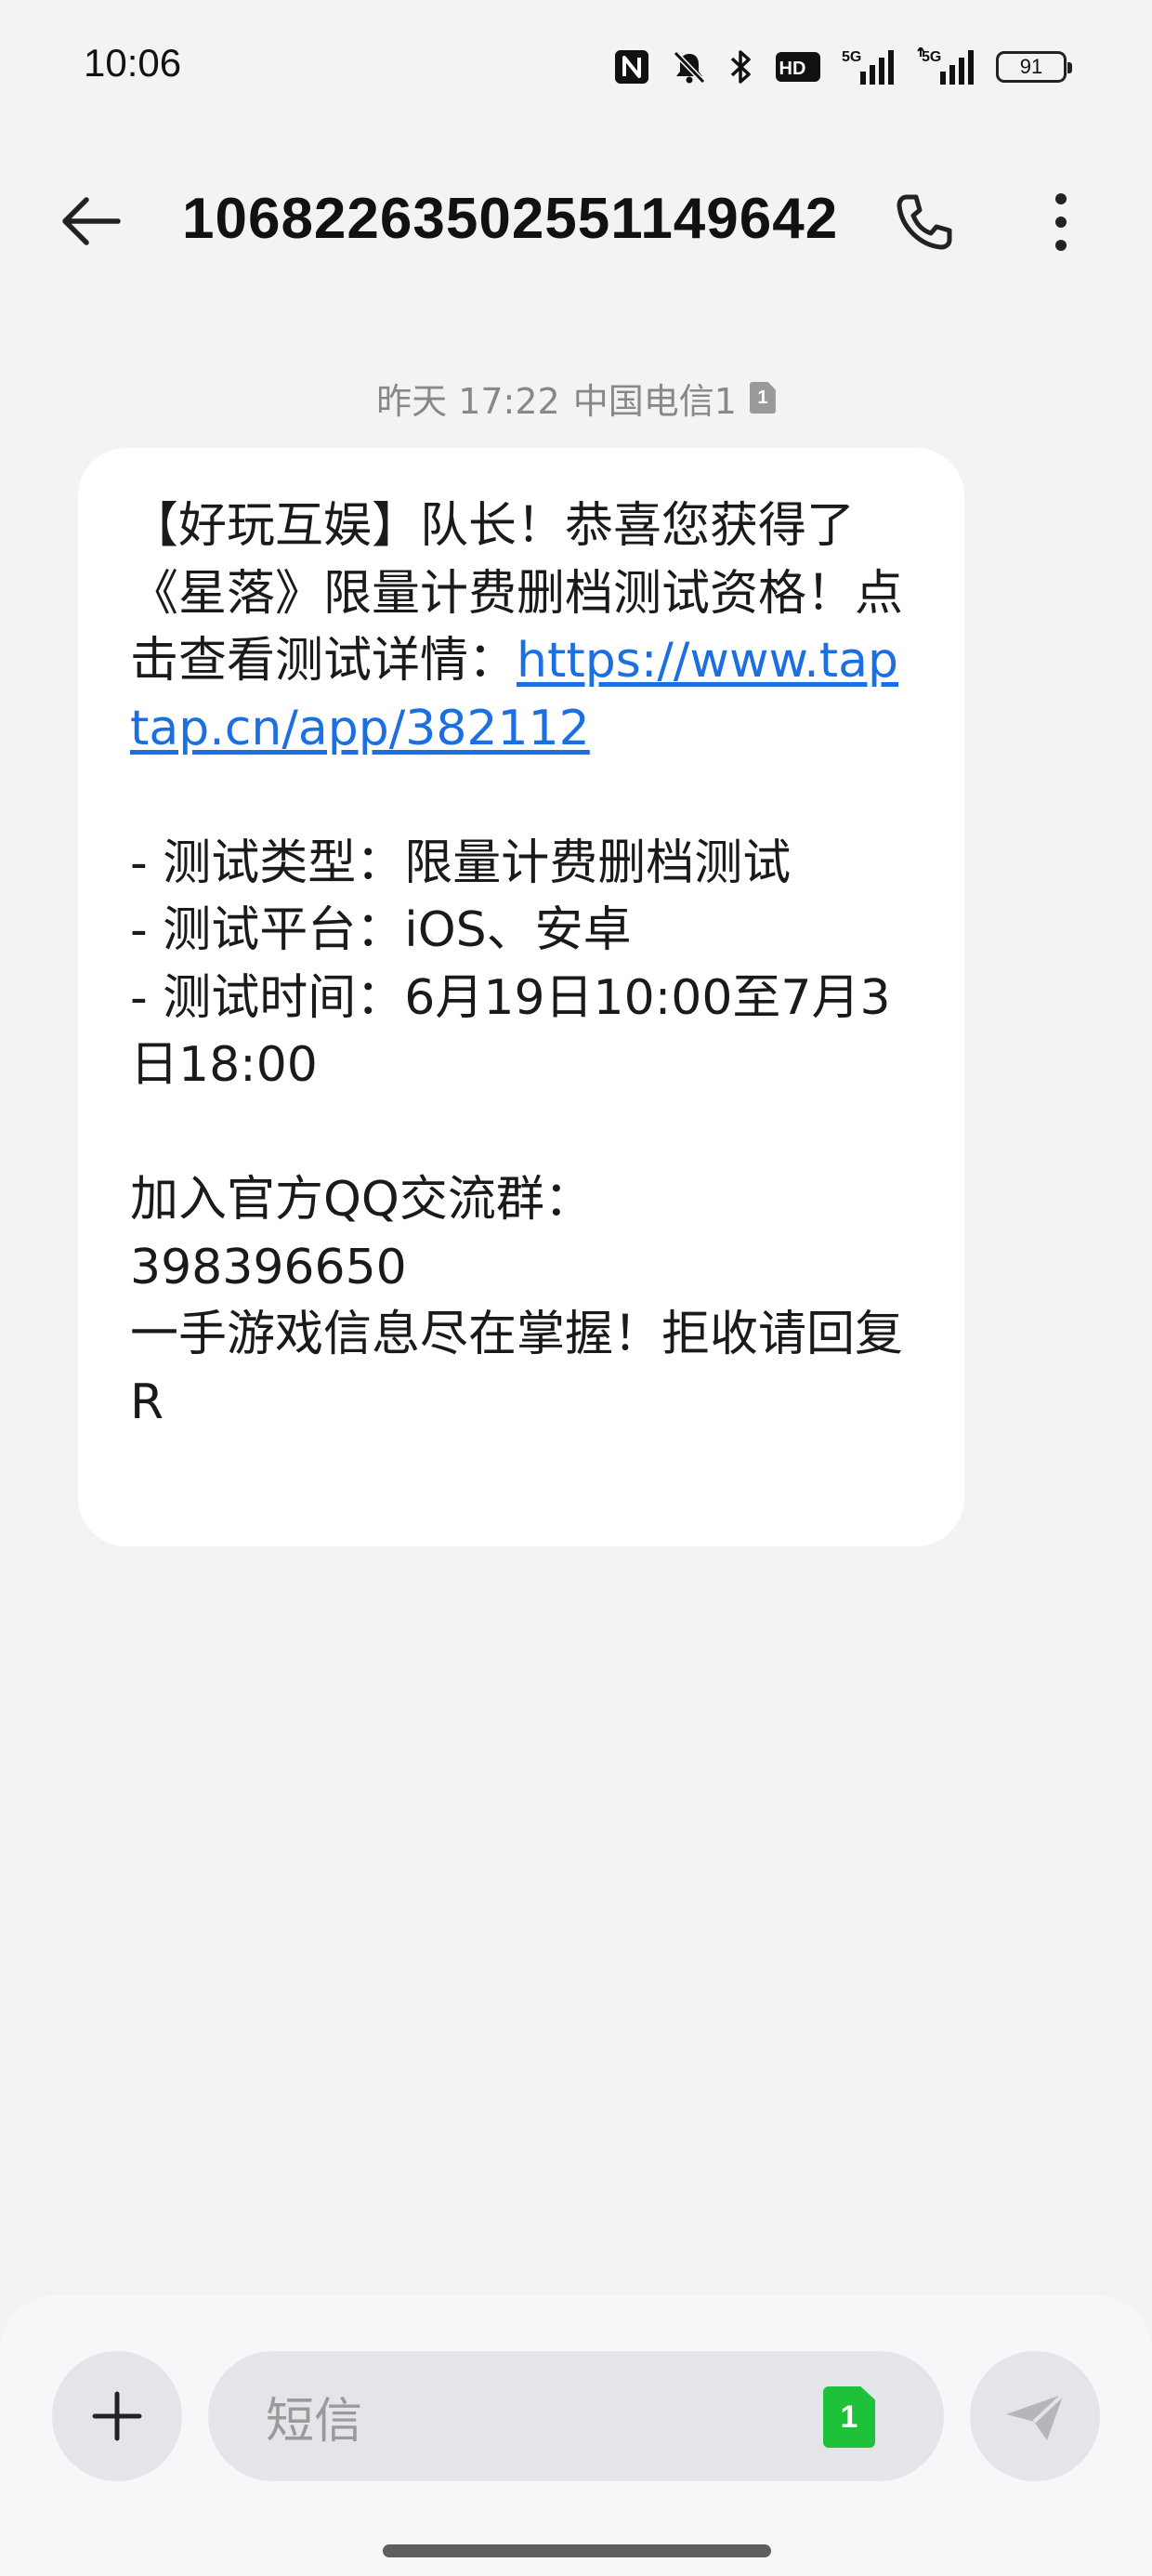  Describe the element at coordinates (510, 219) in the screenshot. I see `contact-number-title: 10682263502551149642` at that location.